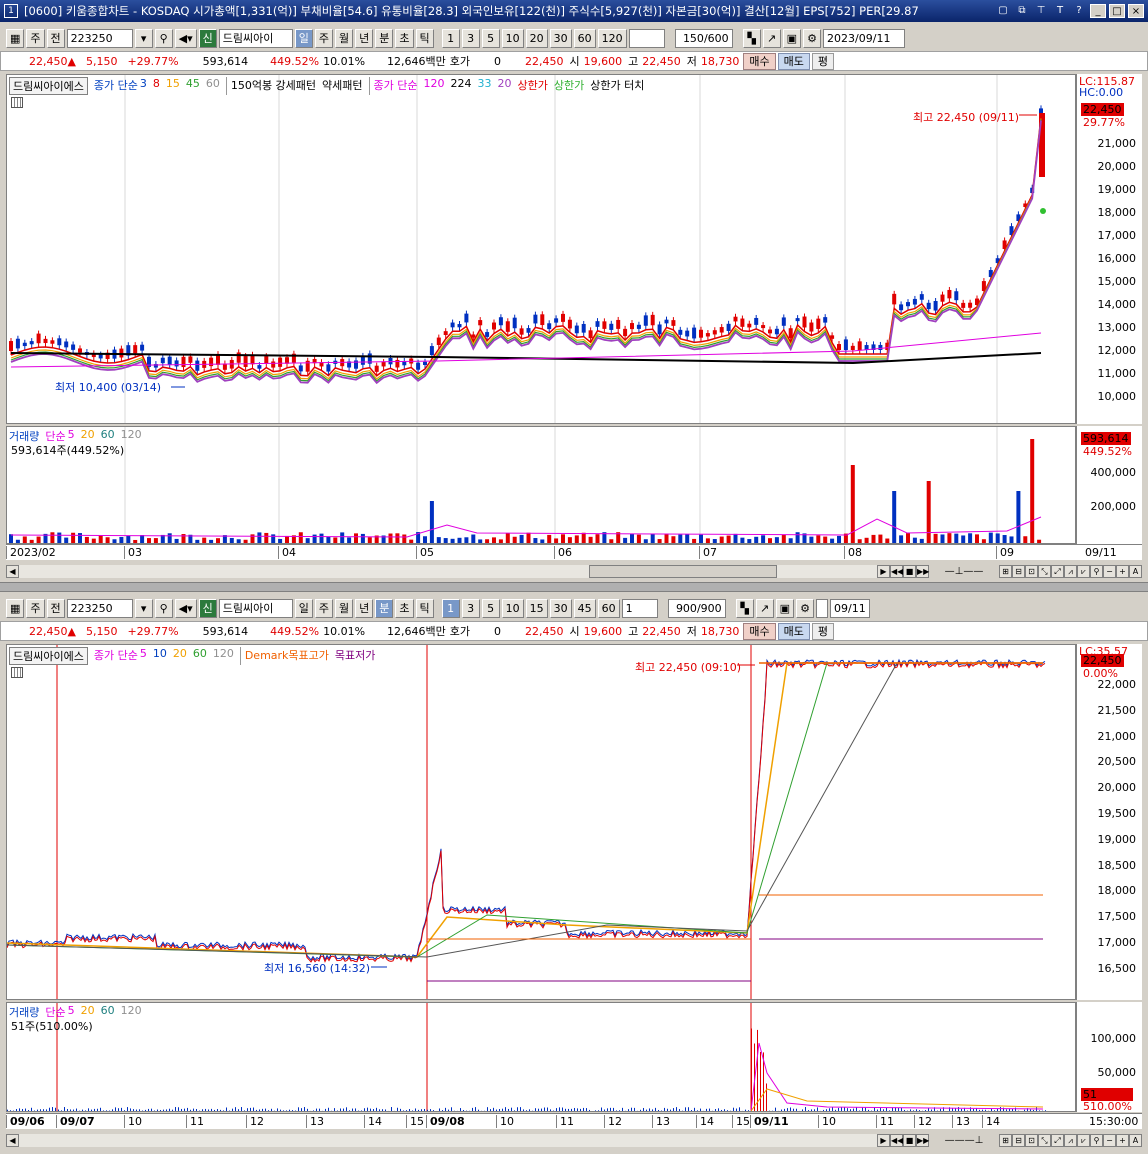 The height and width of the screenshot is (1154, 1148). I want to click on zoom-slider: ———⊥, so click(964, 1140).